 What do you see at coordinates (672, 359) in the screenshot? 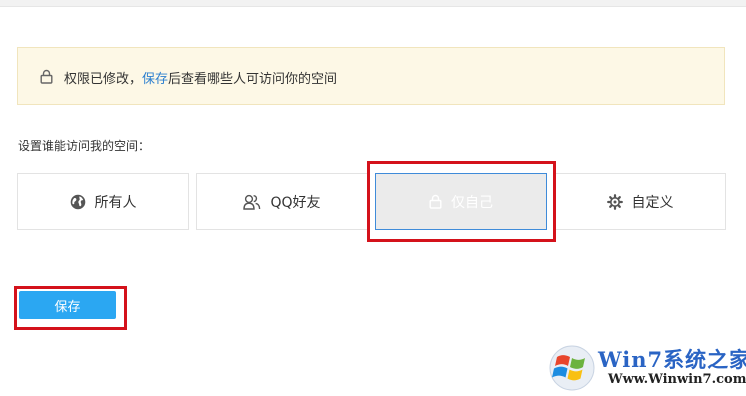
I see `watermark-title: Win7系统之家` at bounding box center [672, 359].